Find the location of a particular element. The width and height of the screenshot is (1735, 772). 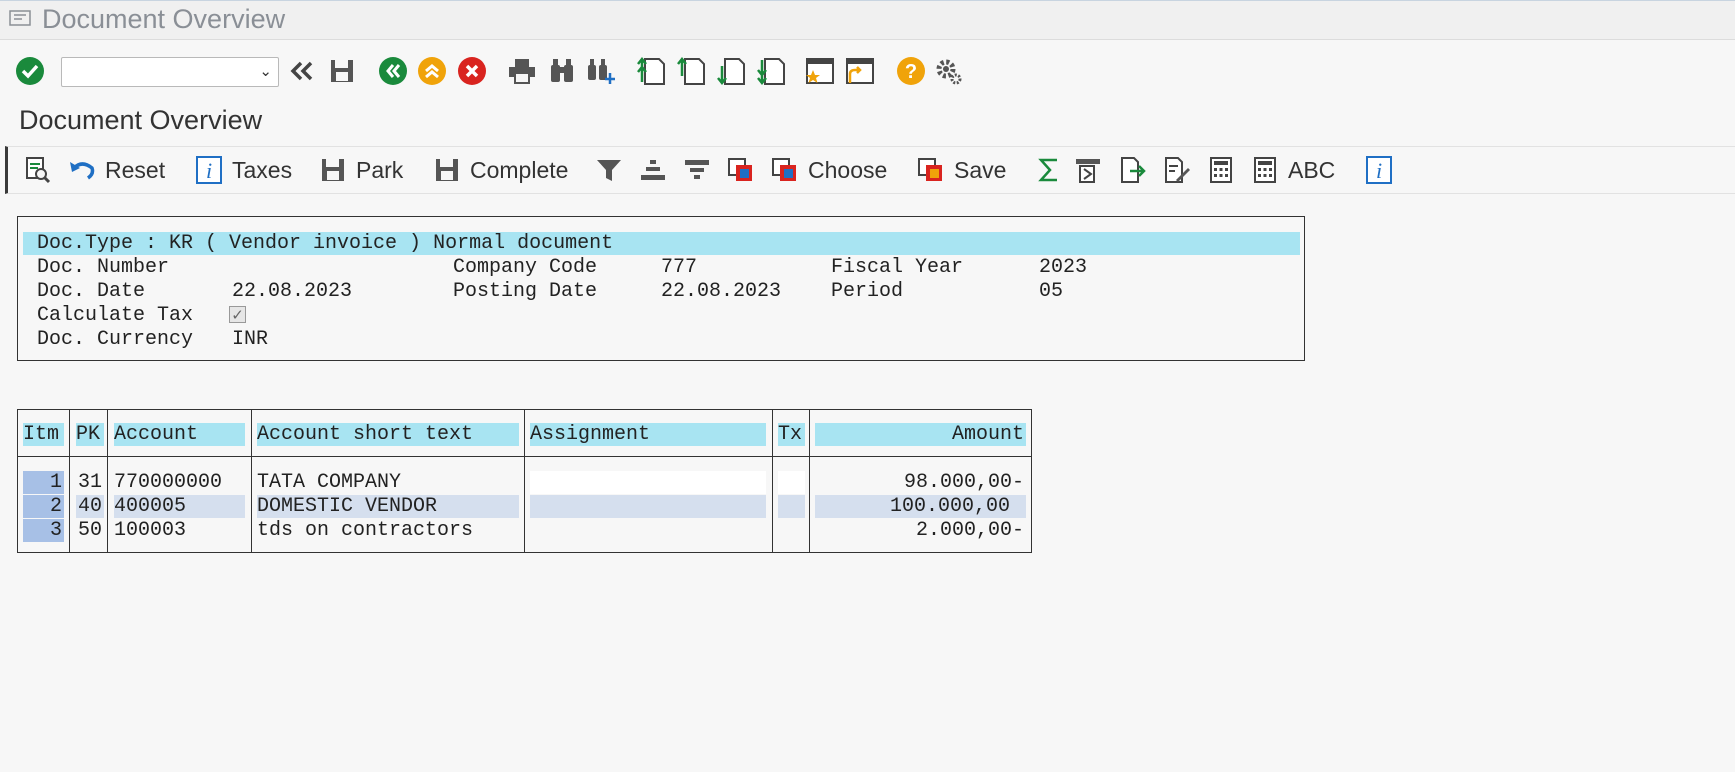

subtotal-icon is located at coordinates (1088, 170).